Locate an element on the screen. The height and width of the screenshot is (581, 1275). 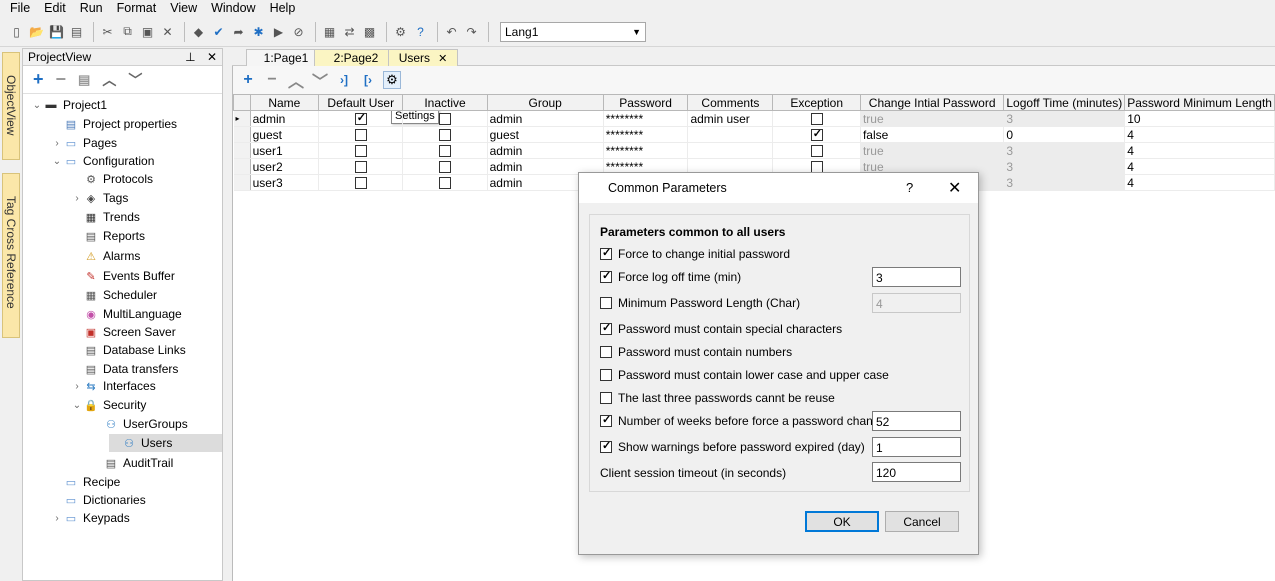
option-row: Password must contain special characters is located at coordinates (721, 328).